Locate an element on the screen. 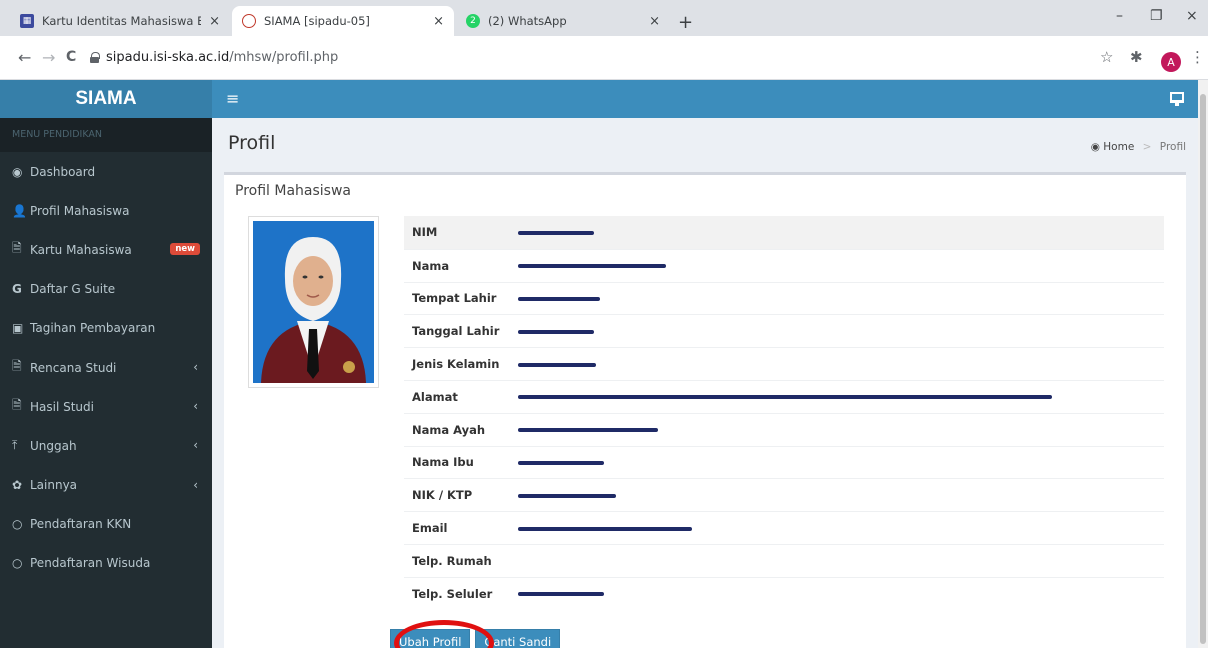 The width and height of the screenshot is (1208, 648). url-input: sipadu.isi-ska.ac.id/mhsw/profil.php is located at coordinates (222, 57).